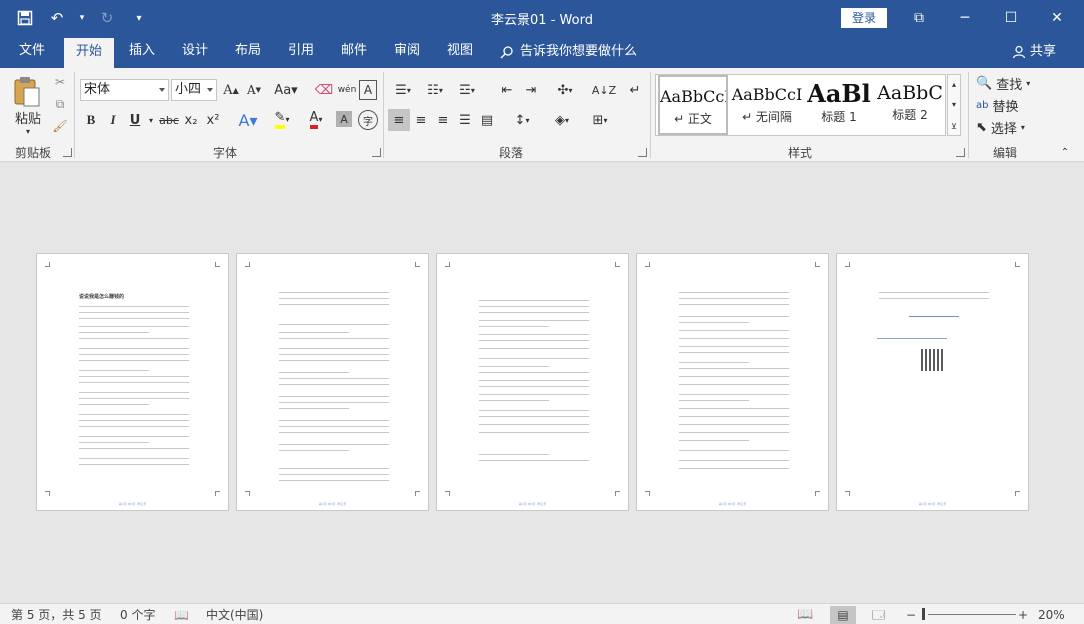  I want to click on line-spacing-icon: ↕ ▾, so click(522, 120).